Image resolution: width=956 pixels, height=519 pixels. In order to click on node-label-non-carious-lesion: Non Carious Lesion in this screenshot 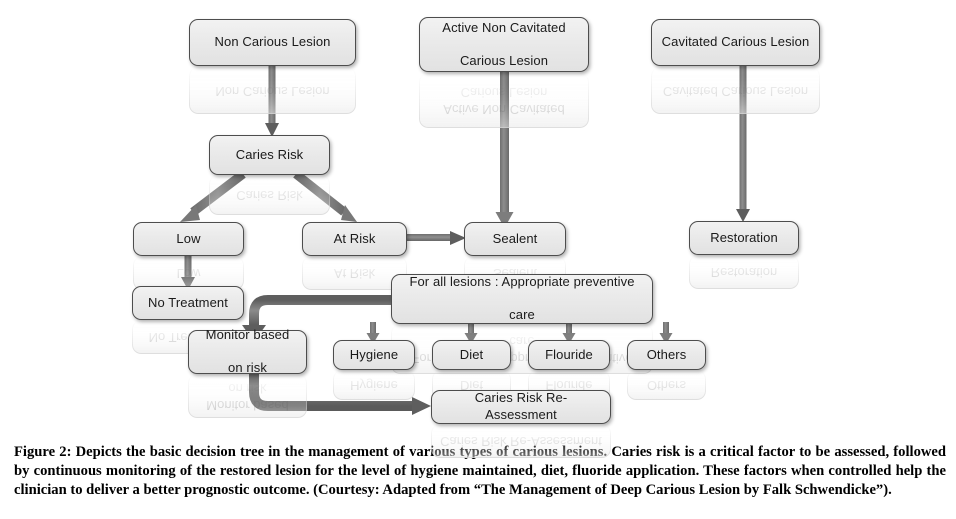, I will do `click(272, 42)`.